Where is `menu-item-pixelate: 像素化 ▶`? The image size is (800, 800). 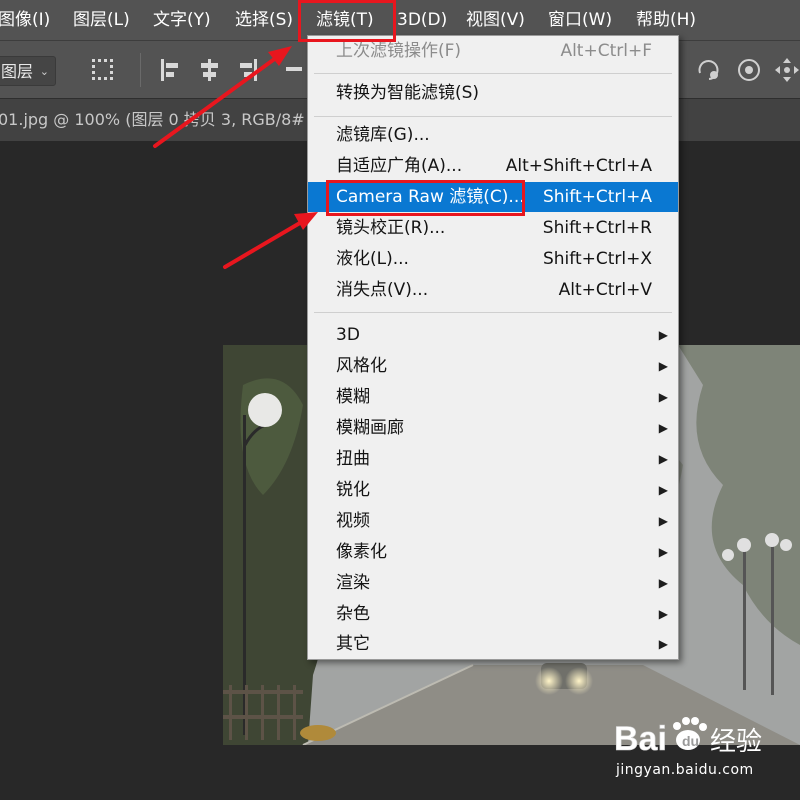
menu-item-pixelate: 像素化 ▶ is located at coordinates (493, 552).